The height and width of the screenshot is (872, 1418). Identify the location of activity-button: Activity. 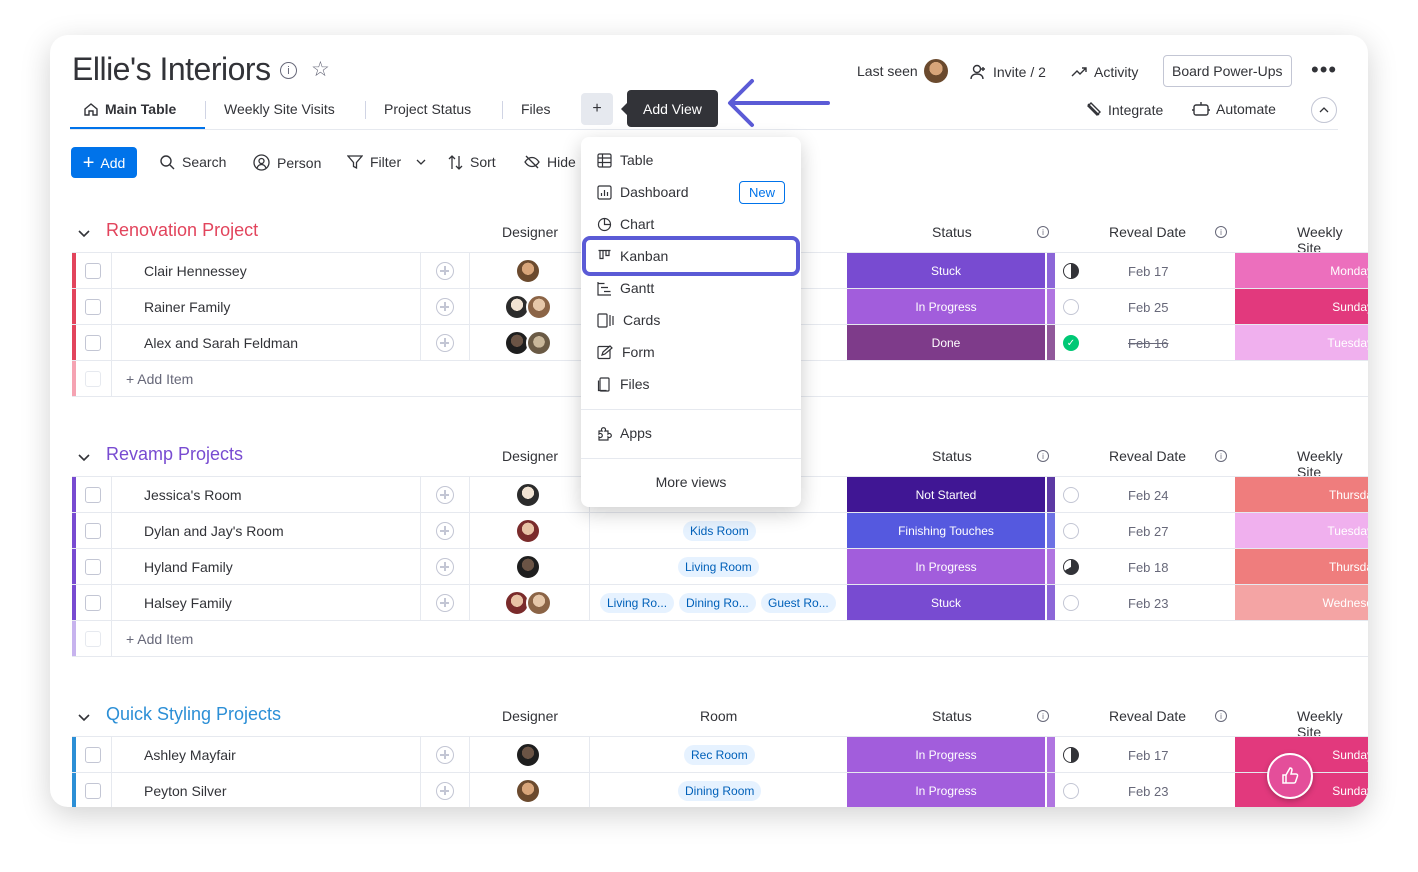
(1104, 71).